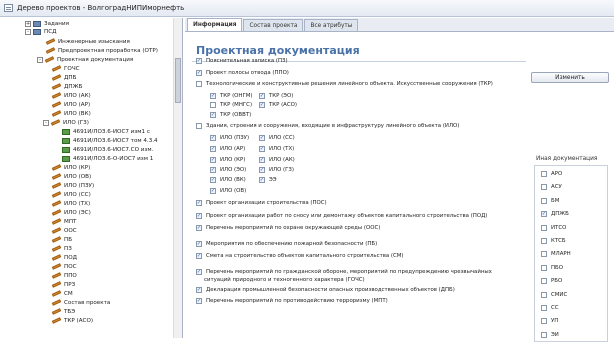 This screenshot has width=614, height=342. I want to click on doc-checkbox-row: ✓ ИЛО (АР), so click(227, 149).